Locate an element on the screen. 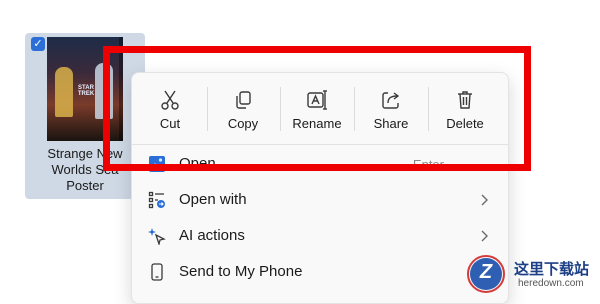  rename-icon is located at coordinates (317, 100).